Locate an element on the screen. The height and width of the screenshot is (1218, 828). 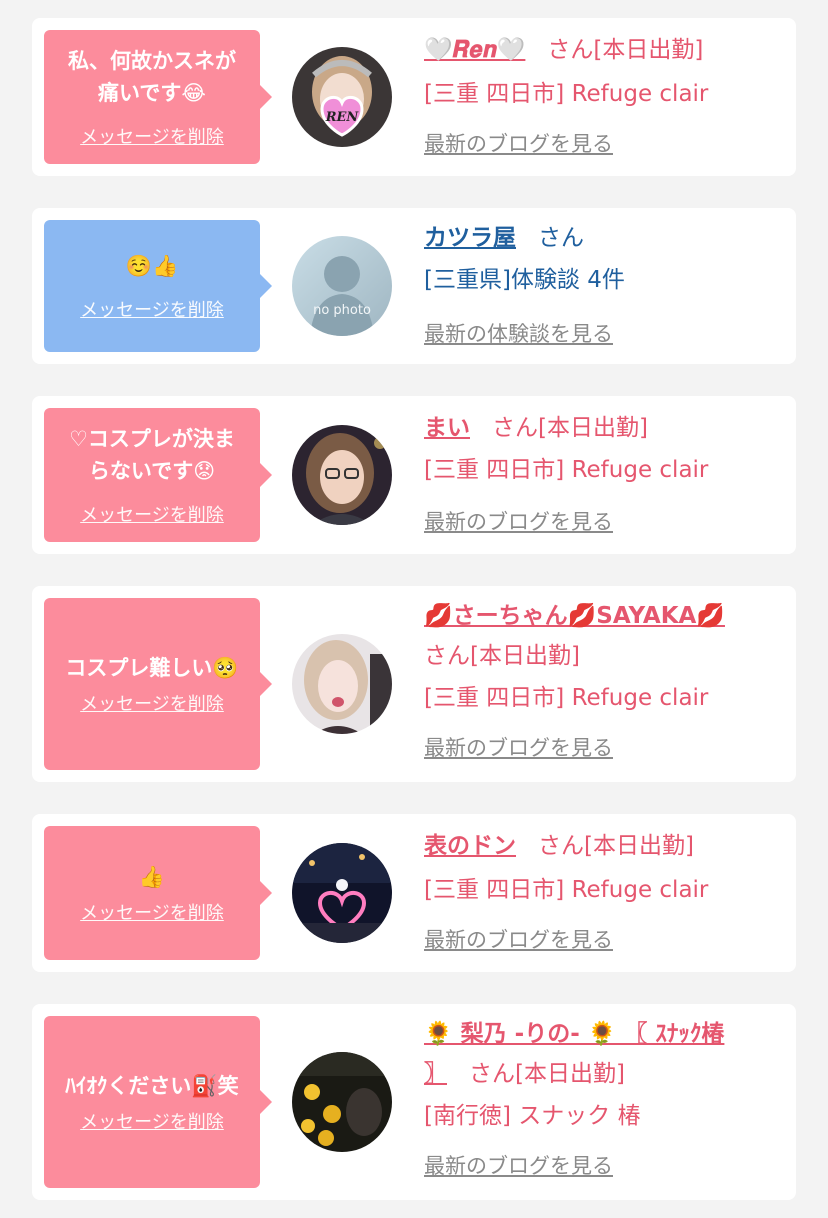
message-text: 私、何故かスネが痛いです😂 is located at coordinates (152, 77).